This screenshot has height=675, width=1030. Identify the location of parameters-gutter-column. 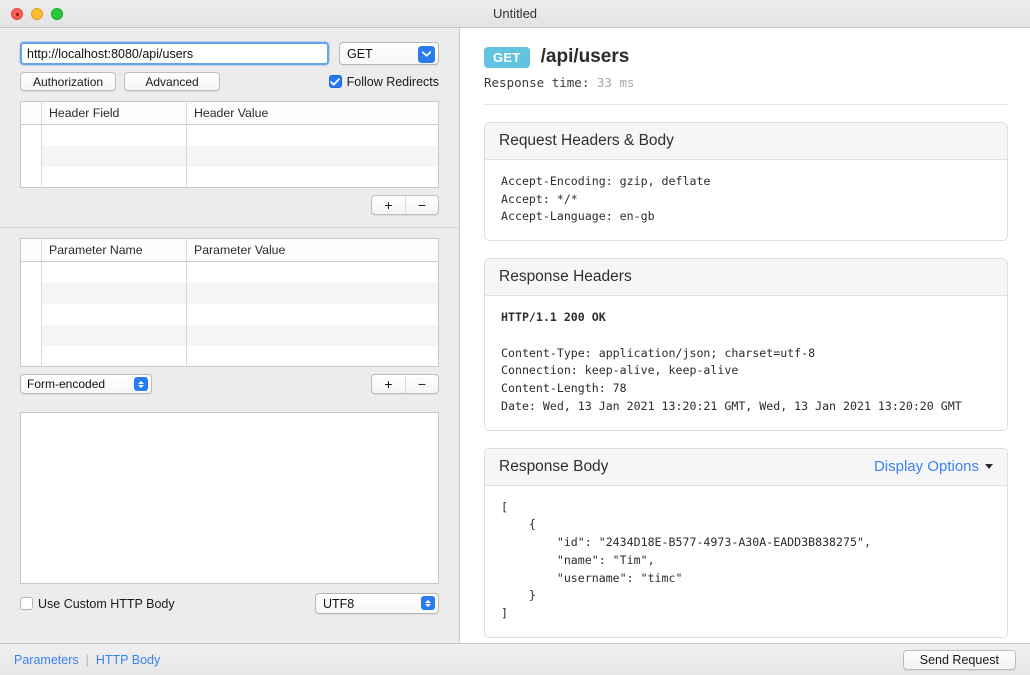
(31, 250).